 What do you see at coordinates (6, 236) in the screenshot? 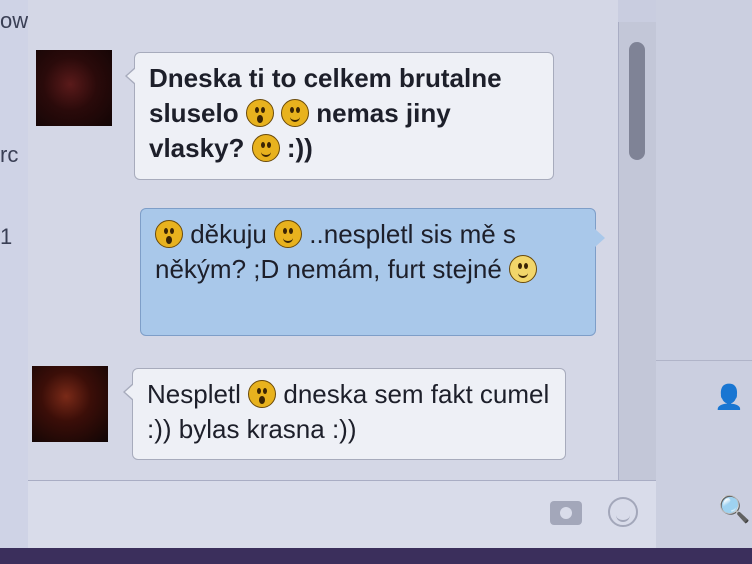
I see `partial-text: 1` at bounding box center [6, 236].